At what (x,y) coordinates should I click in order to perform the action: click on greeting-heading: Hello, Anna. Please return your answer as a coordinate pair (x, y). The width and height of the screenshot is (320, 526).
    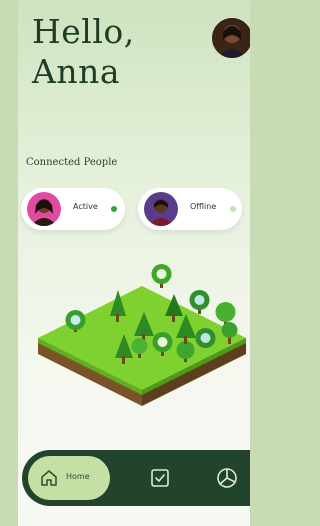
    Looking at the image, I should click on (83, 52).